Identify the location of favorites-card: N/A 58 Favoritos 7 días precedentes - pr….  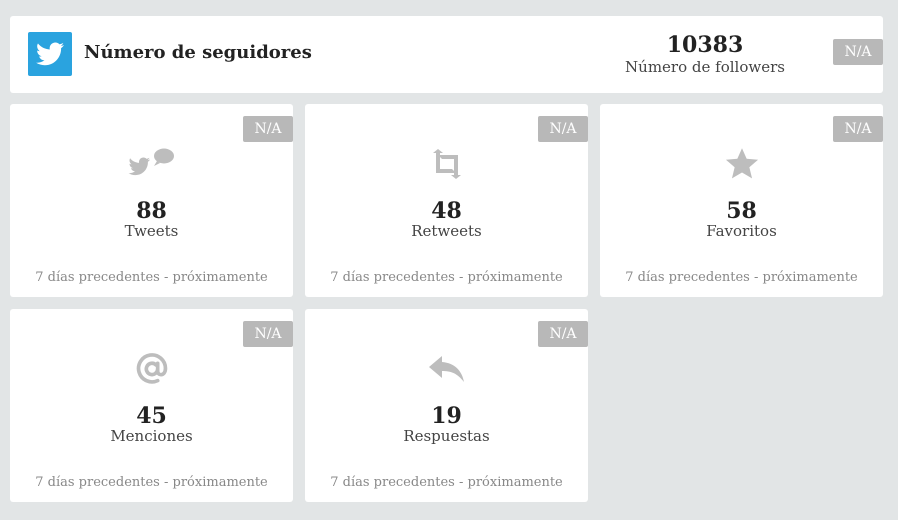
(741, 200).